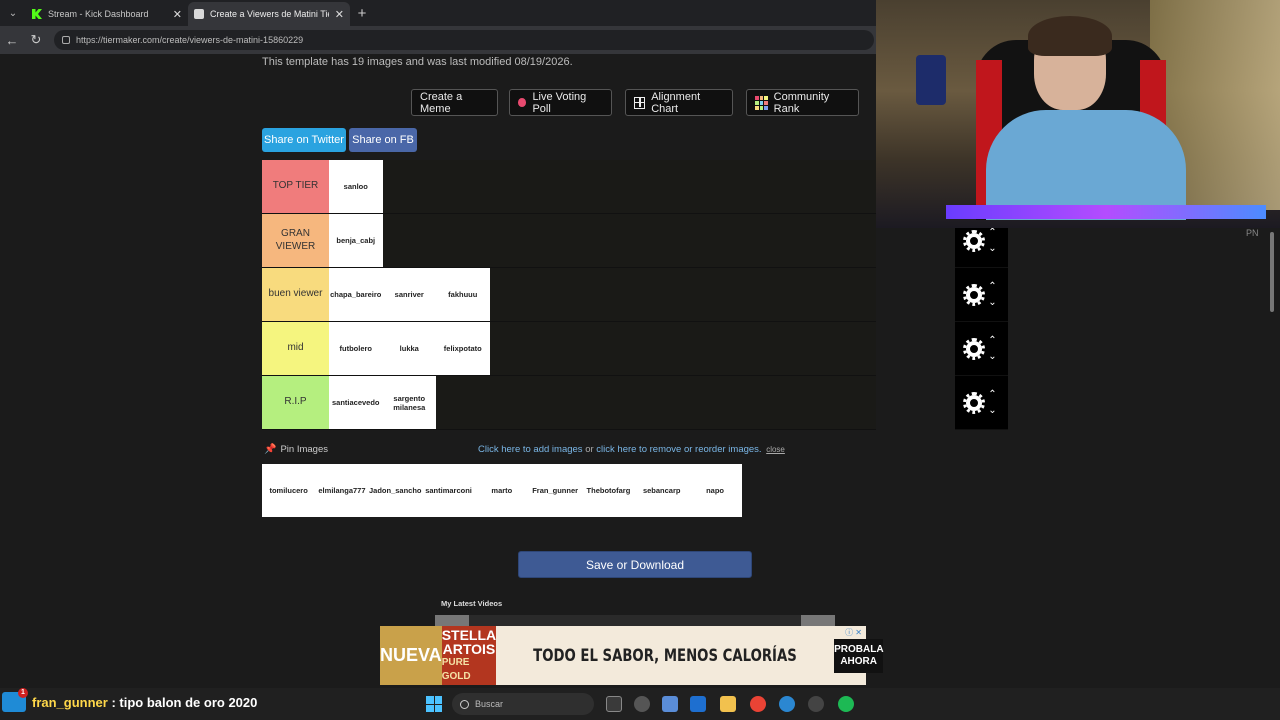  Describe the element at coordinates (530, 449) in the screenshot. I see `add-images-link: Click here to add images` at that location.